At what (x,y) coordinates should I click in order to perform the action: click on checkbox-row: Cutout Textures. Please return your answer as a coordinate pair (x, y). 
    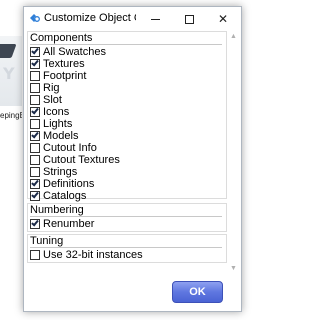
    Looking at the image, I should click on (127, 160).